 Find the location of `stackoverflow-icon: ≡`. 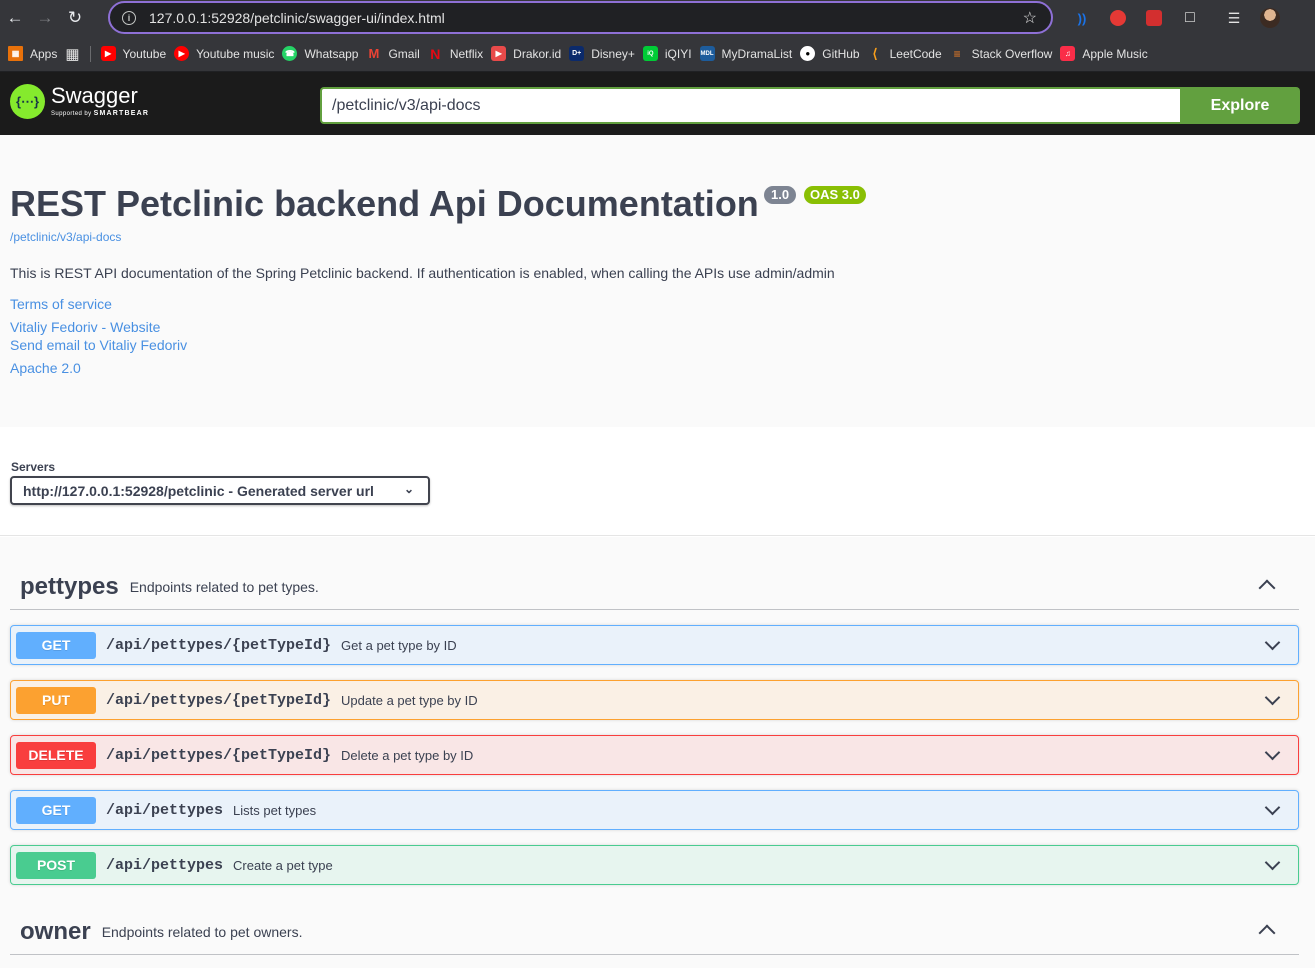

stackoverflow-icon: ≡ is located at coordinates (957, 53).